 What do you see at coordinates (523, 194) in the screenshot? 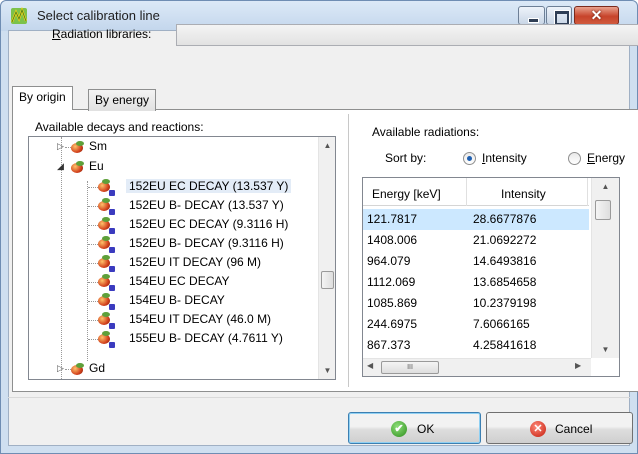
I see `column-header-intensity: Intensity` at bounding box center [523, 194].